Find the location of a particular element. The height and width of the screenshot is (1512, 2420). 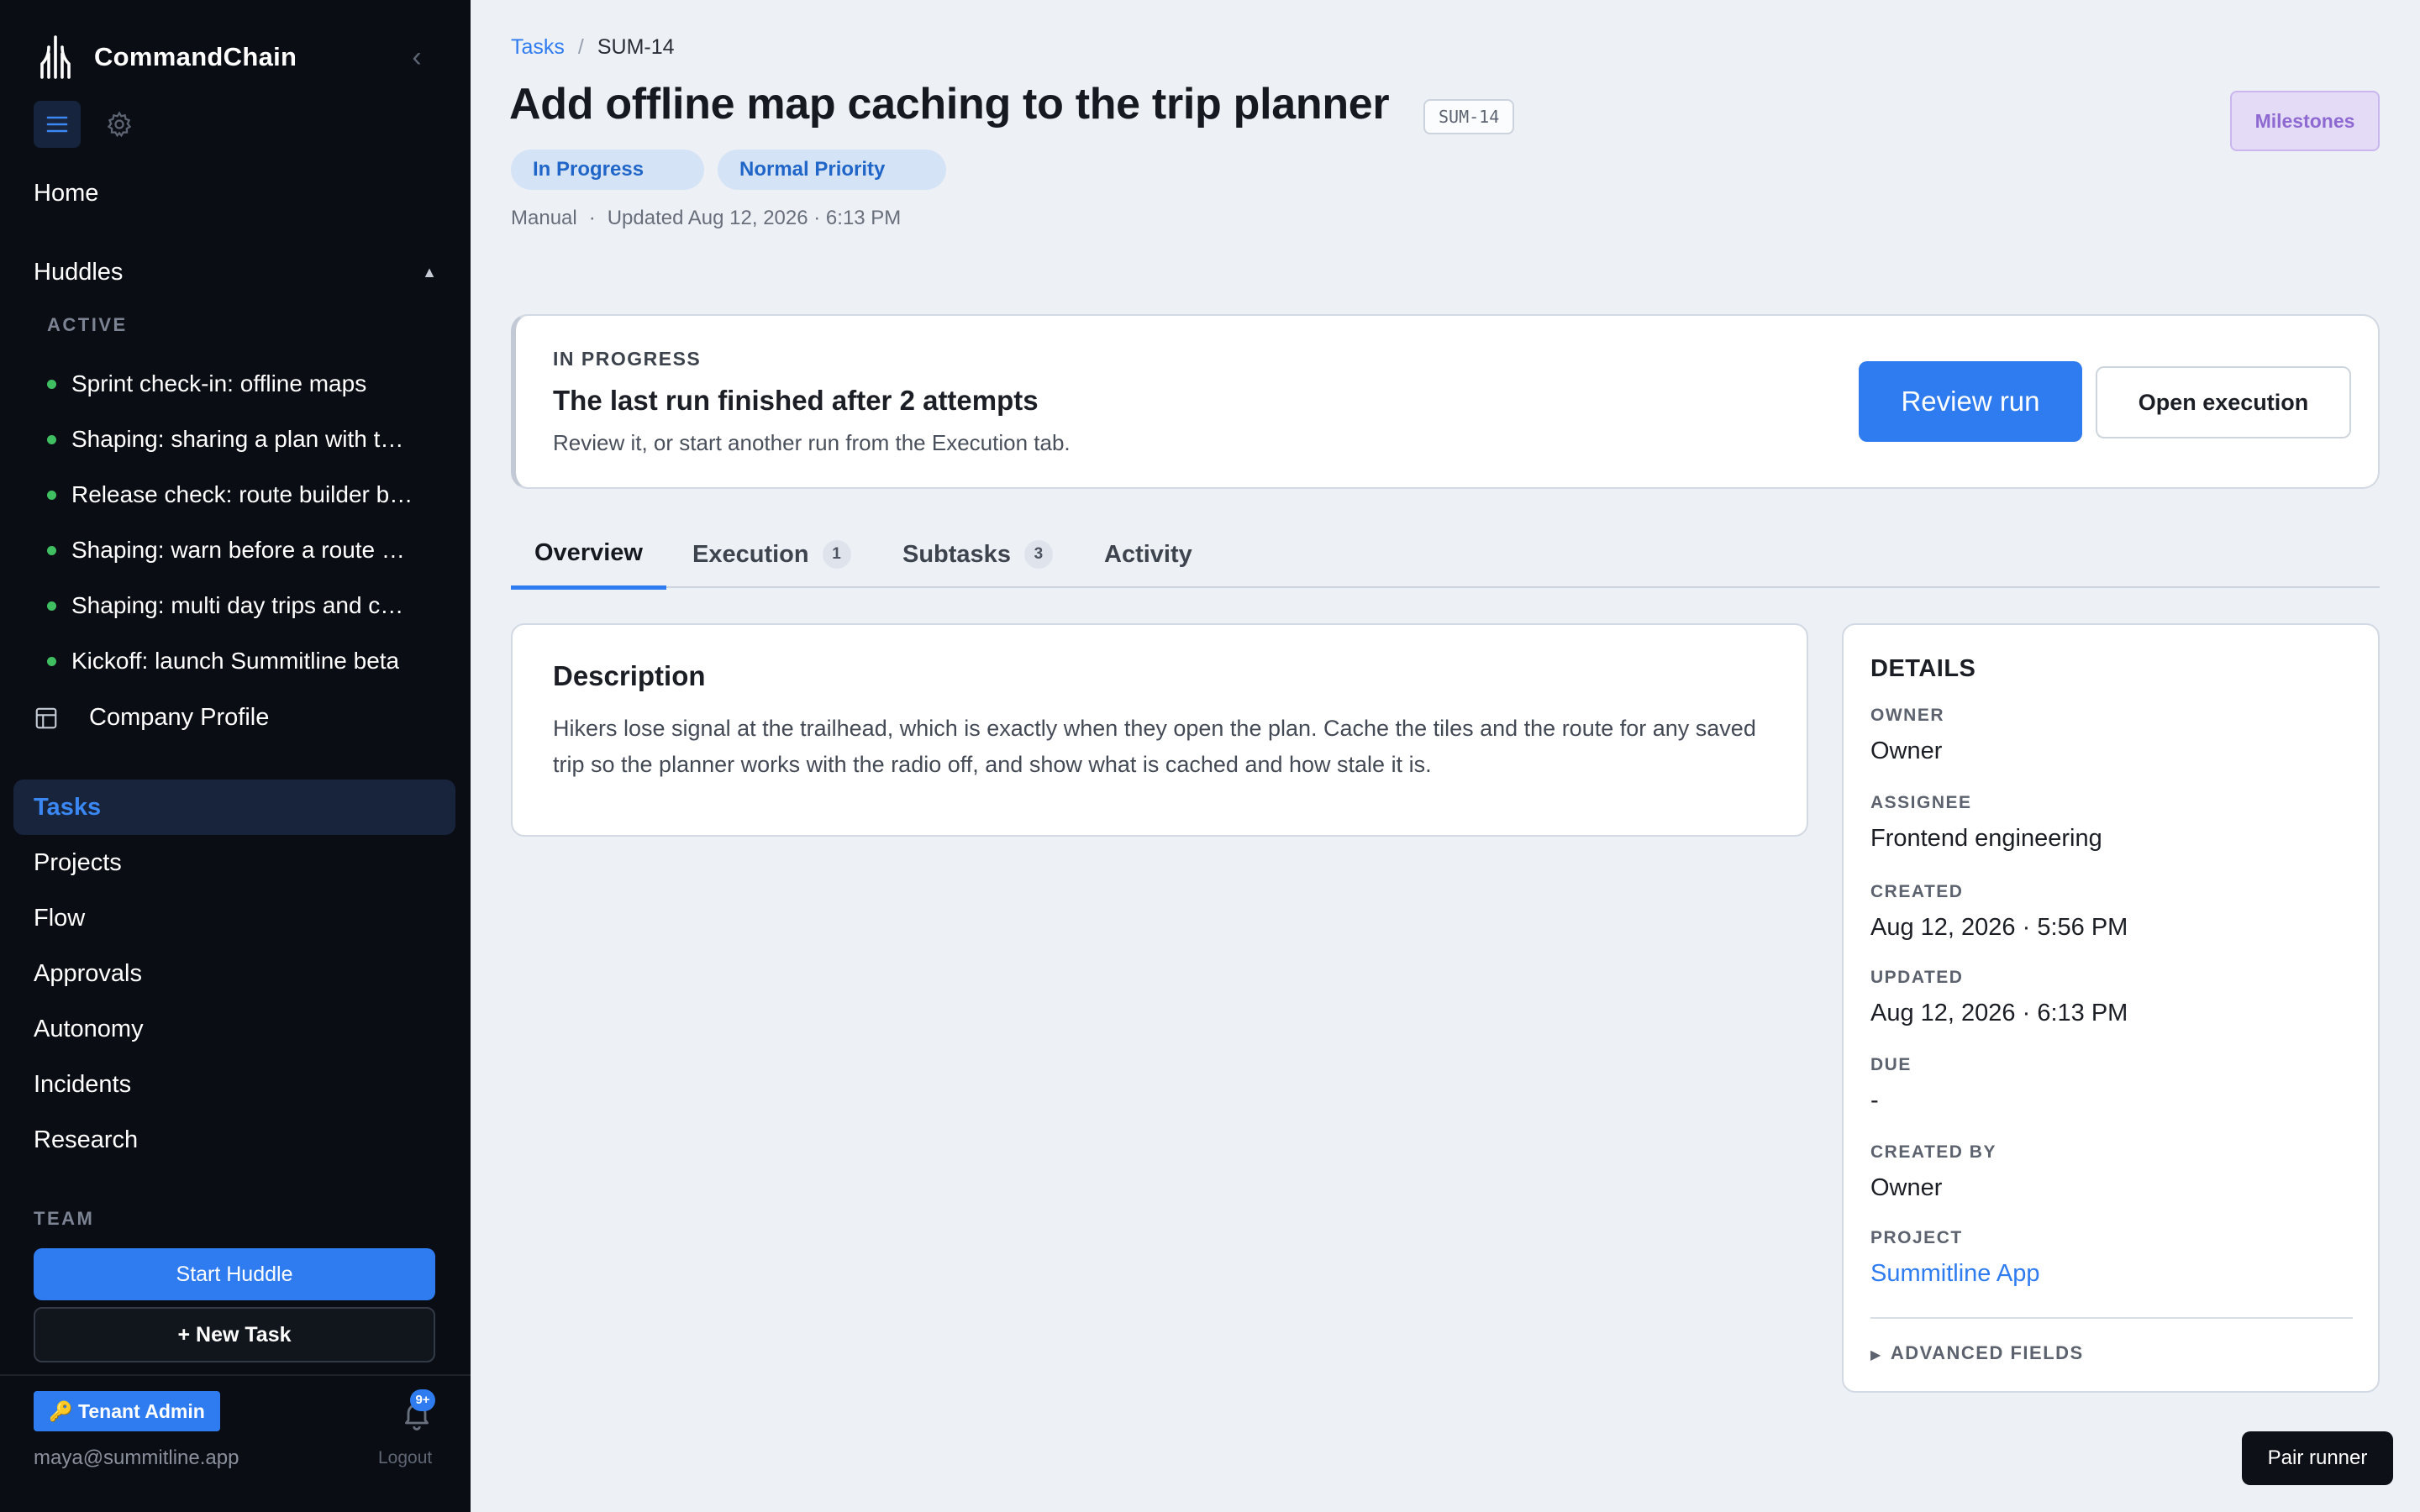

nav-flow: Flow is located at coordinates (234, 918).